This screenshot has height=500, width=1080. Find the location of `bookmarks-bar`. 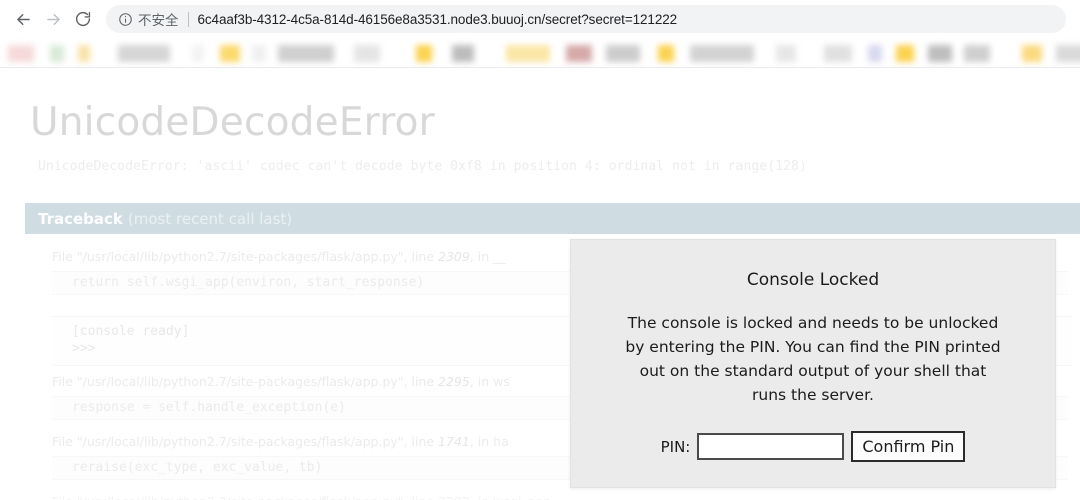

bookmarks-bar is located at coordinates (540, 53).